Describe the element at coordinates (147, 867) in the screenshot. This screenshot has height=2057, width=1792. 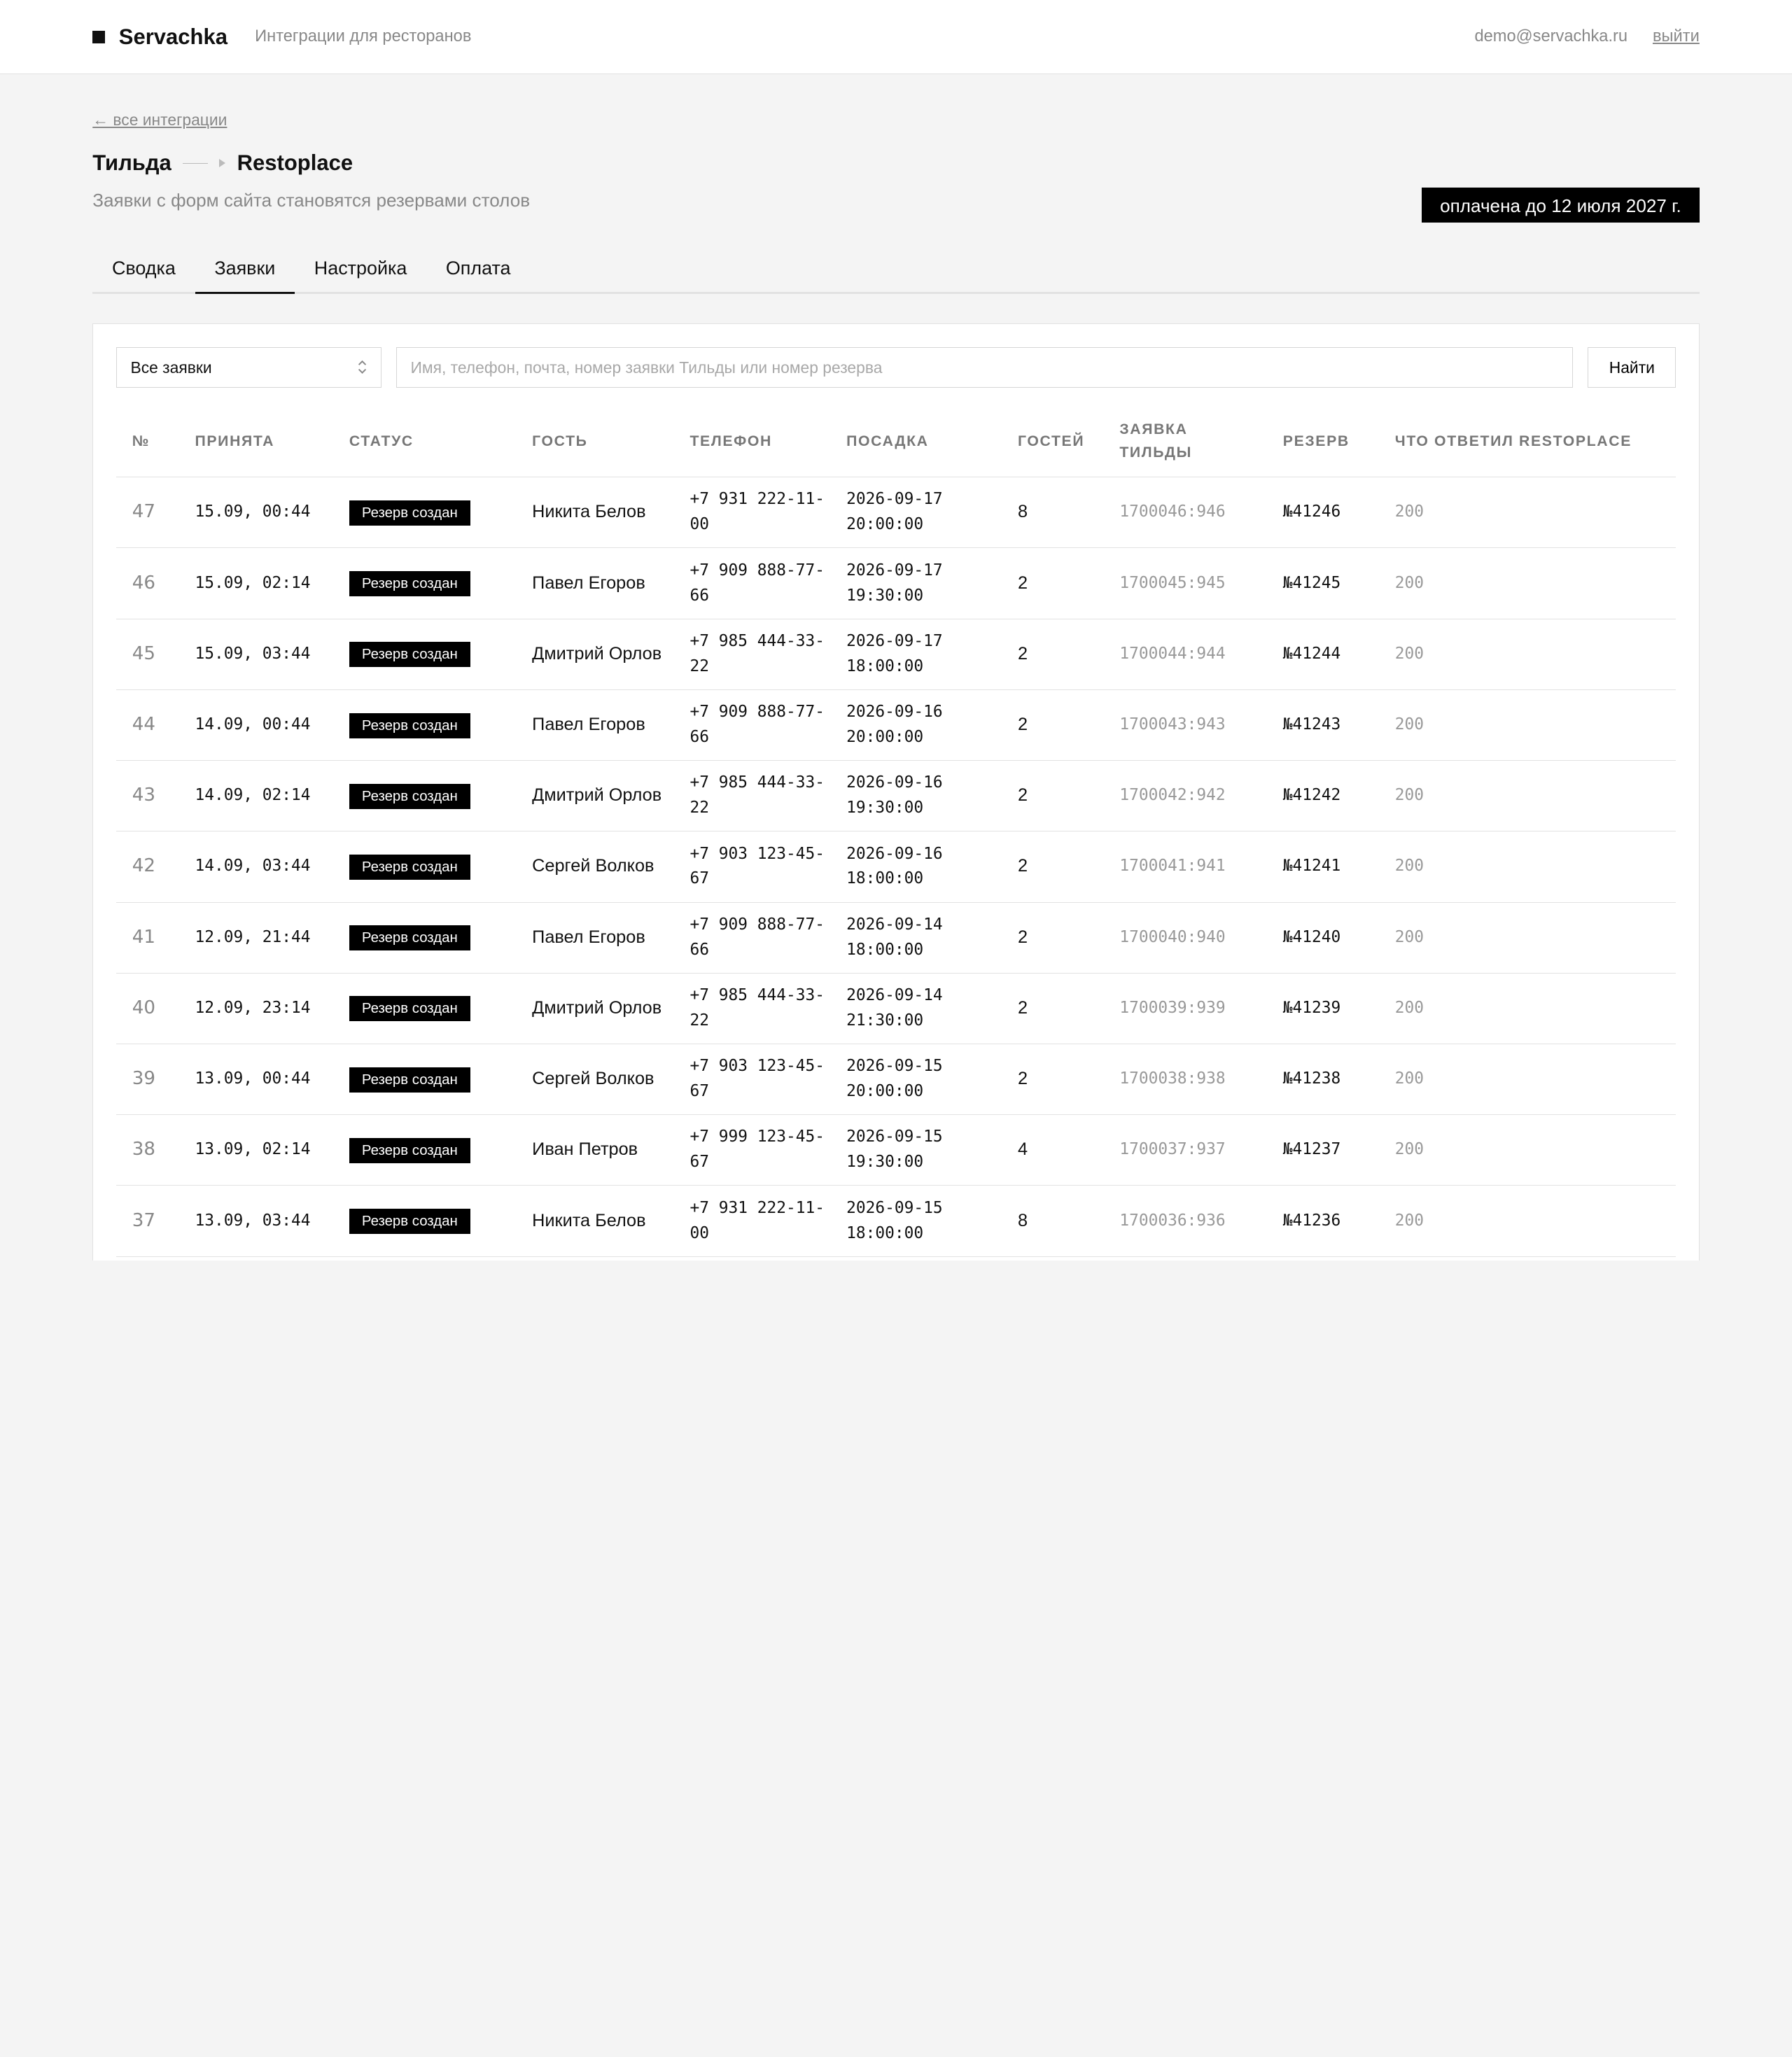
I see `row-number: 42` at that location.